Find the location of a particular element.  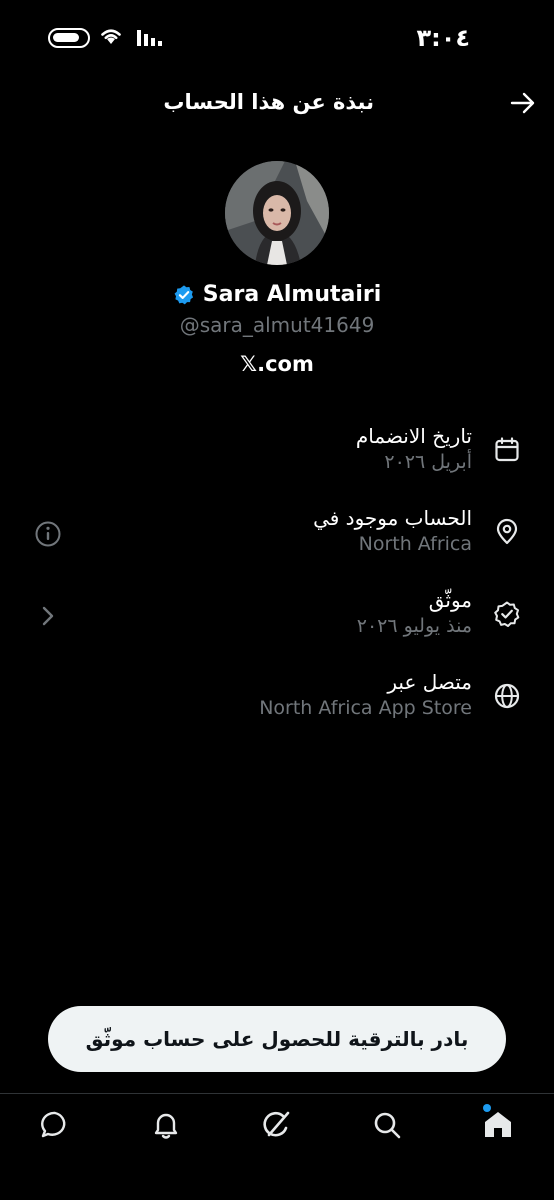

chevron-right-icon is located at coordinates (48, 616).